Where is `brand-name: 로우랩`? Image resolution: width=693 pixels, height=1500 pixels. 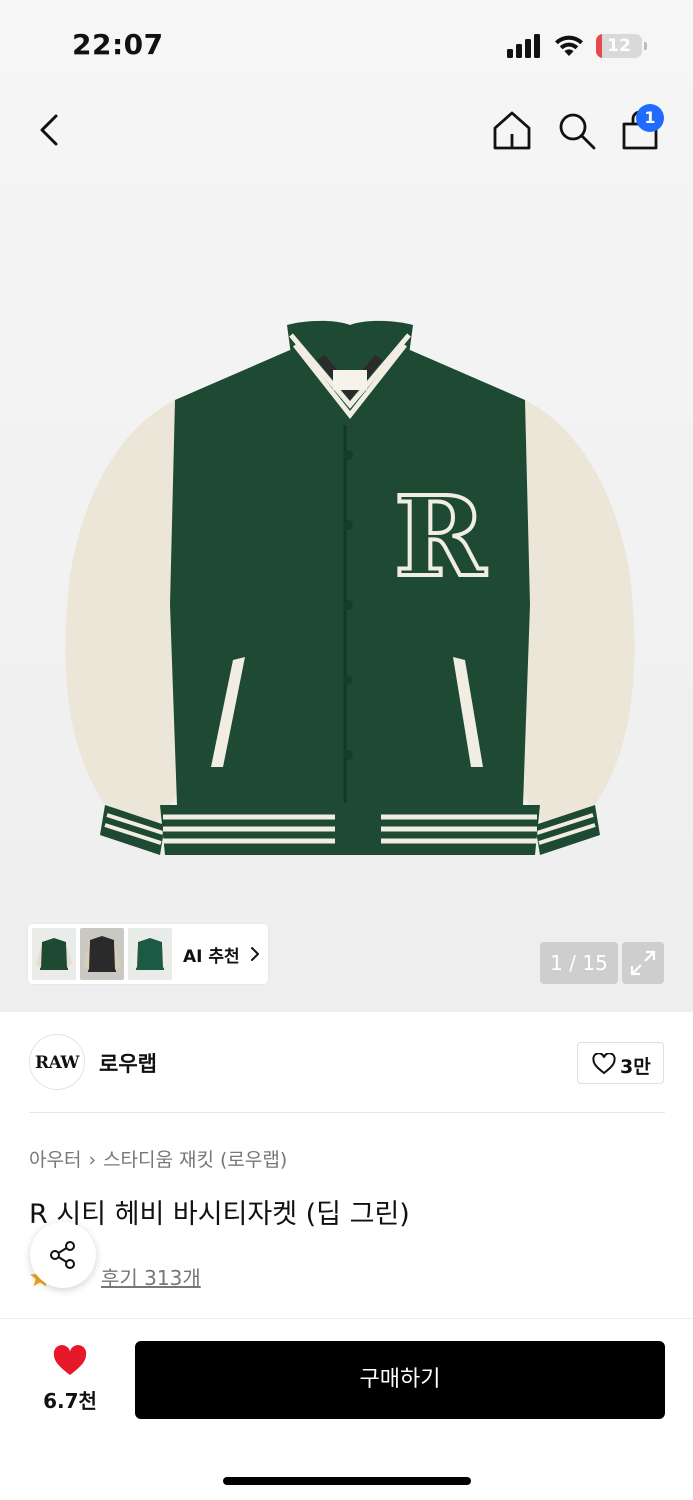
brand-name: 로우랩 is located at coordinates (128, 1063).